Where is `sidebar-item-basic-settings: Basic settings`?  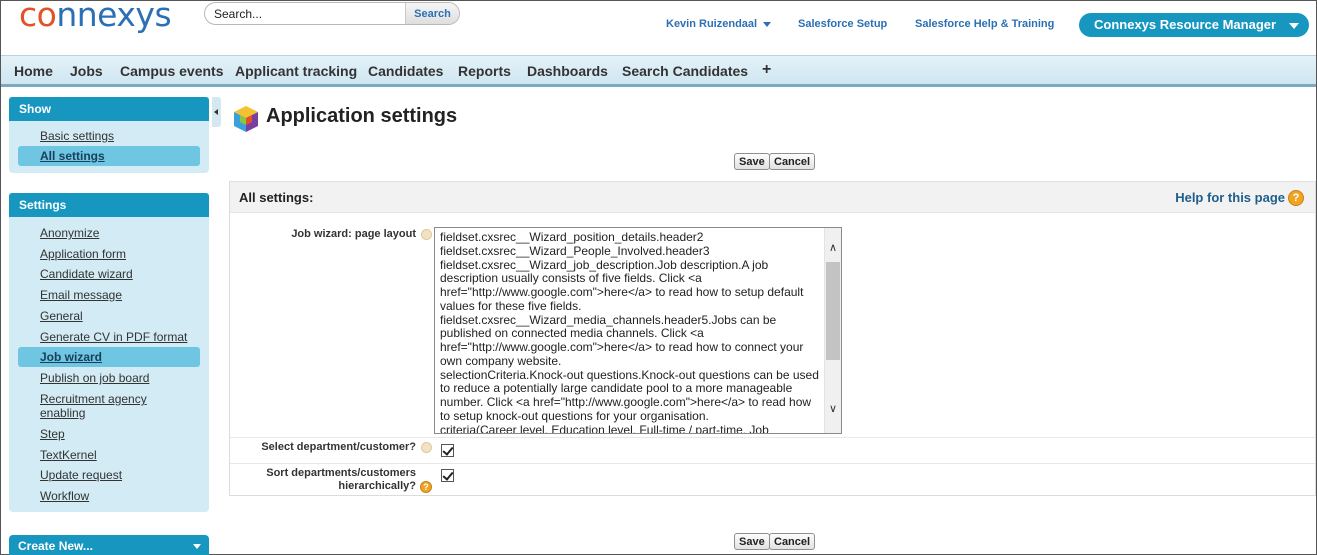 sidebar-item-basic-settings: Basic settings is located at coordinates (77, 136).